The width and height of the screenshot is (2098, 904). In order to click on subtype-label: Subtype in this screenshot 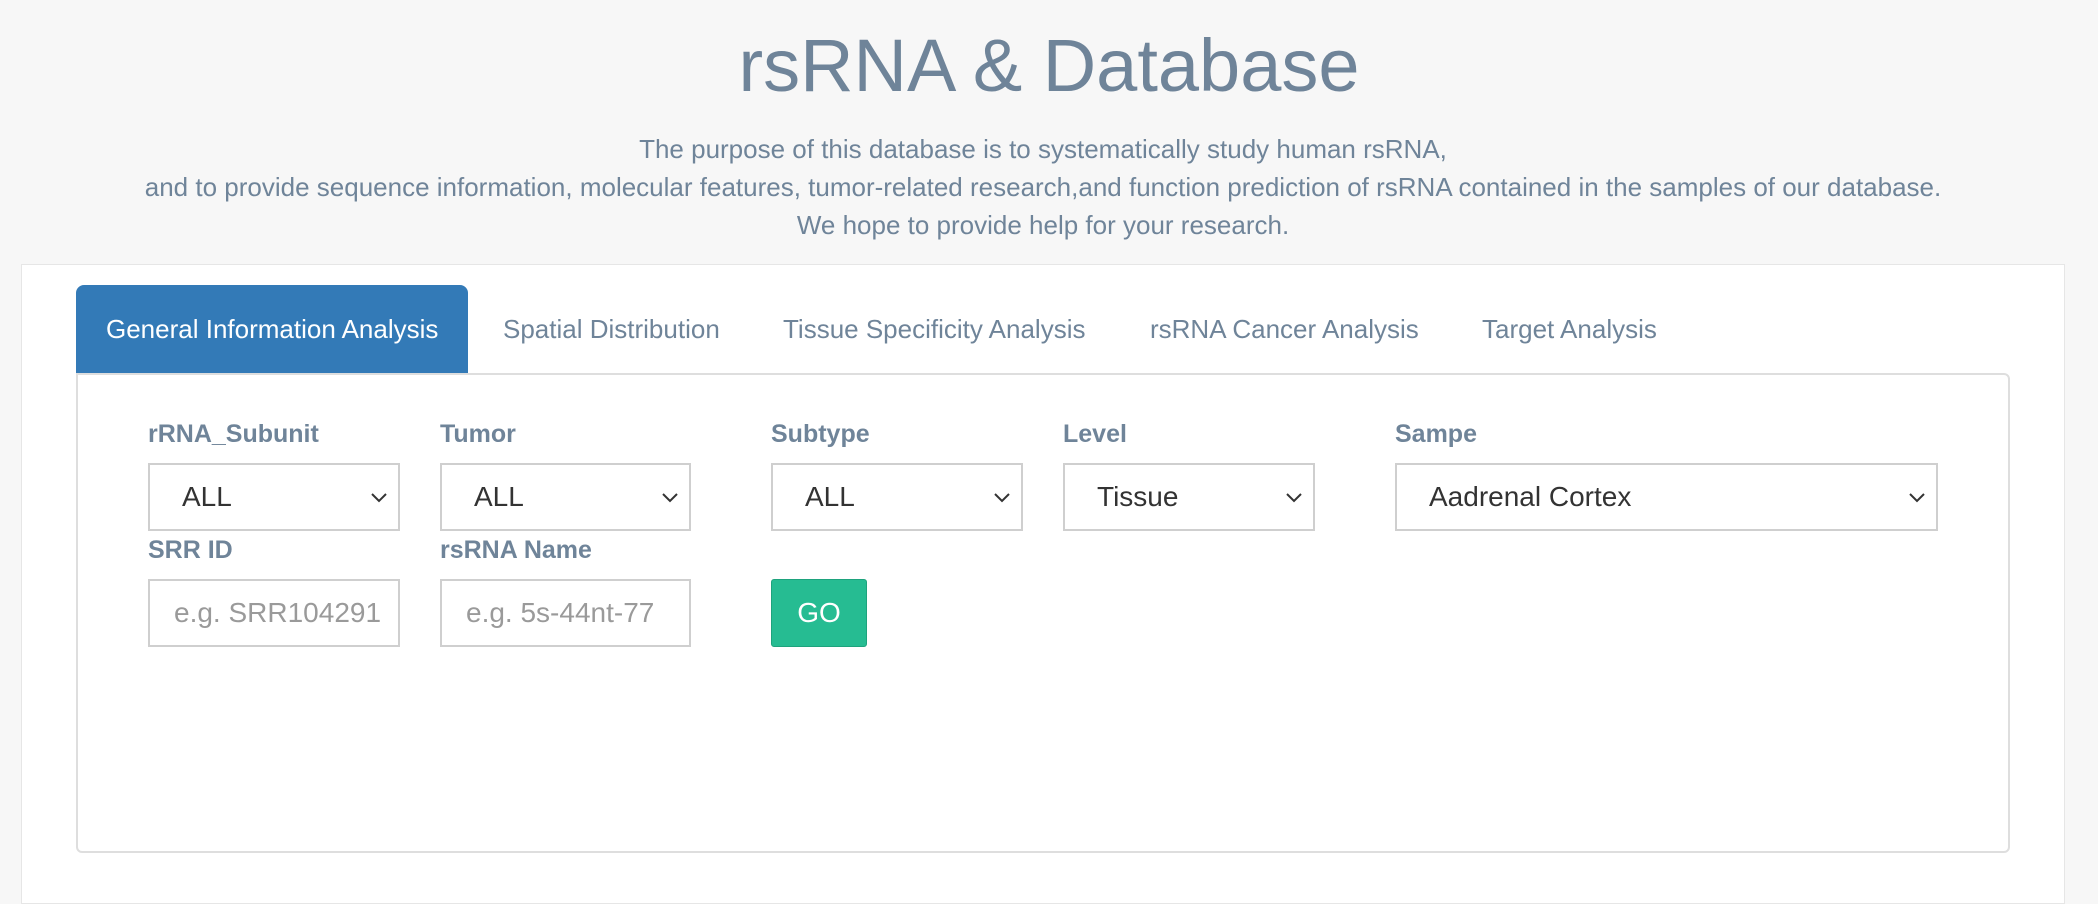, I will do `click(820, 434)`.